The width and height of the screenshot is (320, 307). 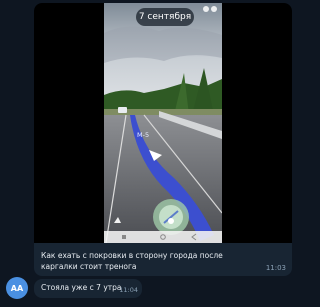 I want to click on text-message: Стояла уже с 7 утра 11:04, so click(x=88, y=288).